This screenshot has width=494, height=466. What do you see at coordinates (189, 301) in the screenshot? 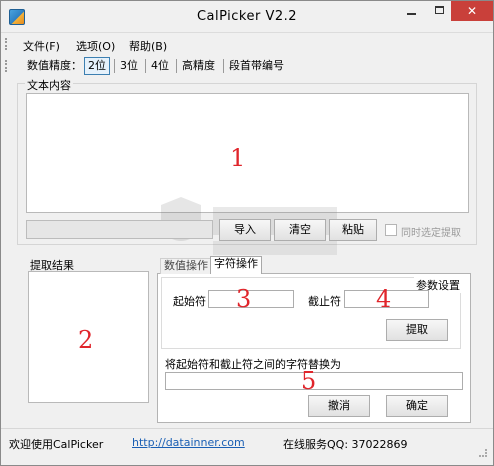
I see `start-symbol-label: 起始符` at bounding box center [189, 301].